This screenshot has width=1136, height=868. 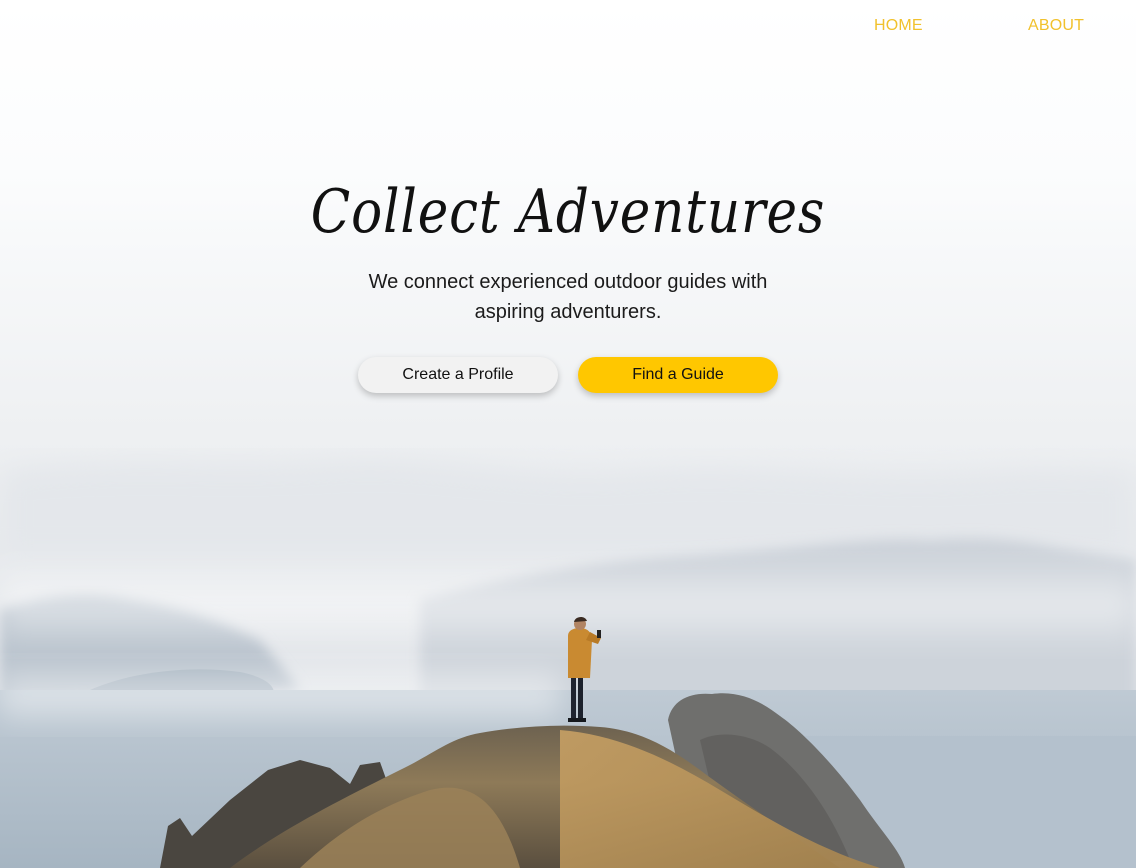 I want to click on nav-home-link: HOME, so click(x=898, y=26).